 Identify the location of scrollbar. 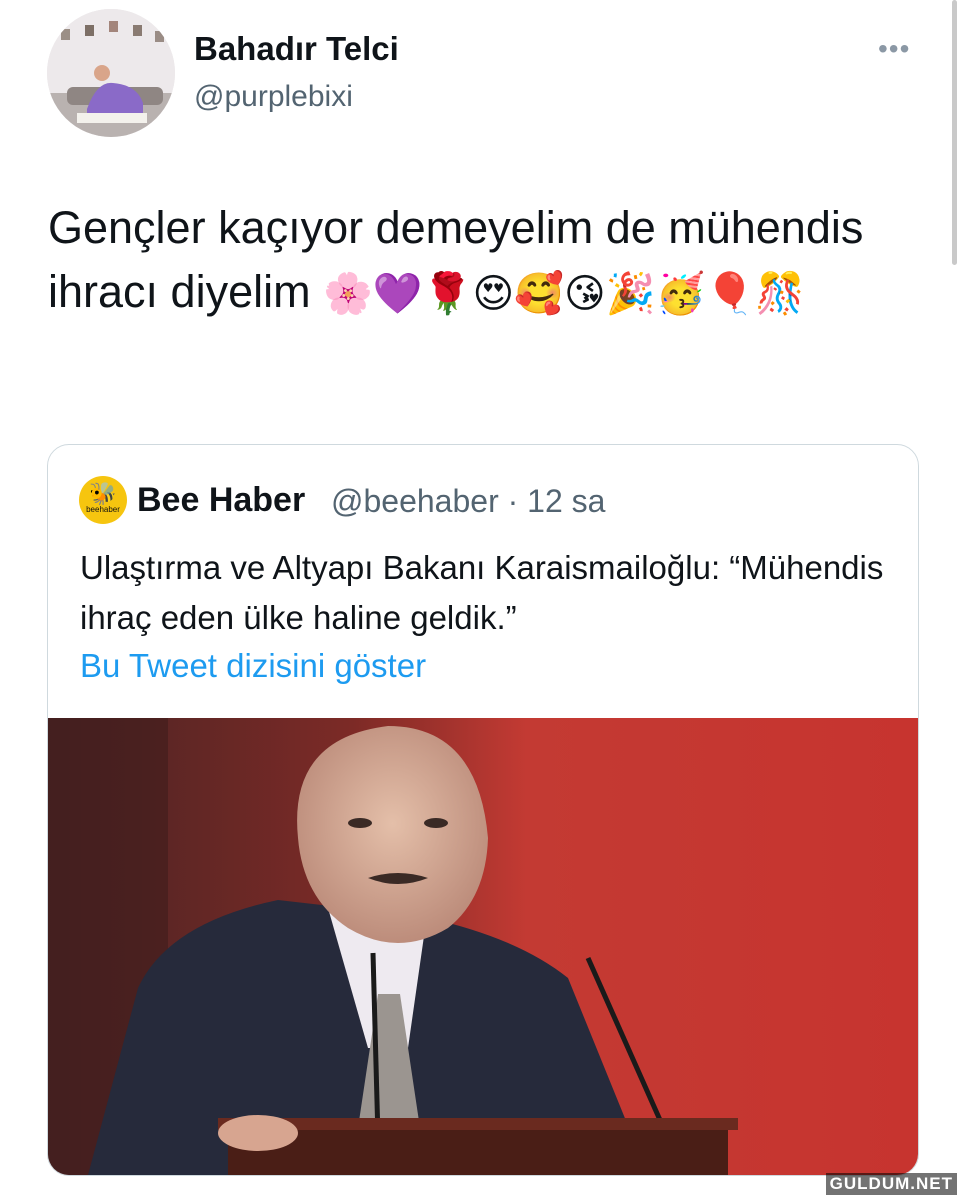
(954, 132).